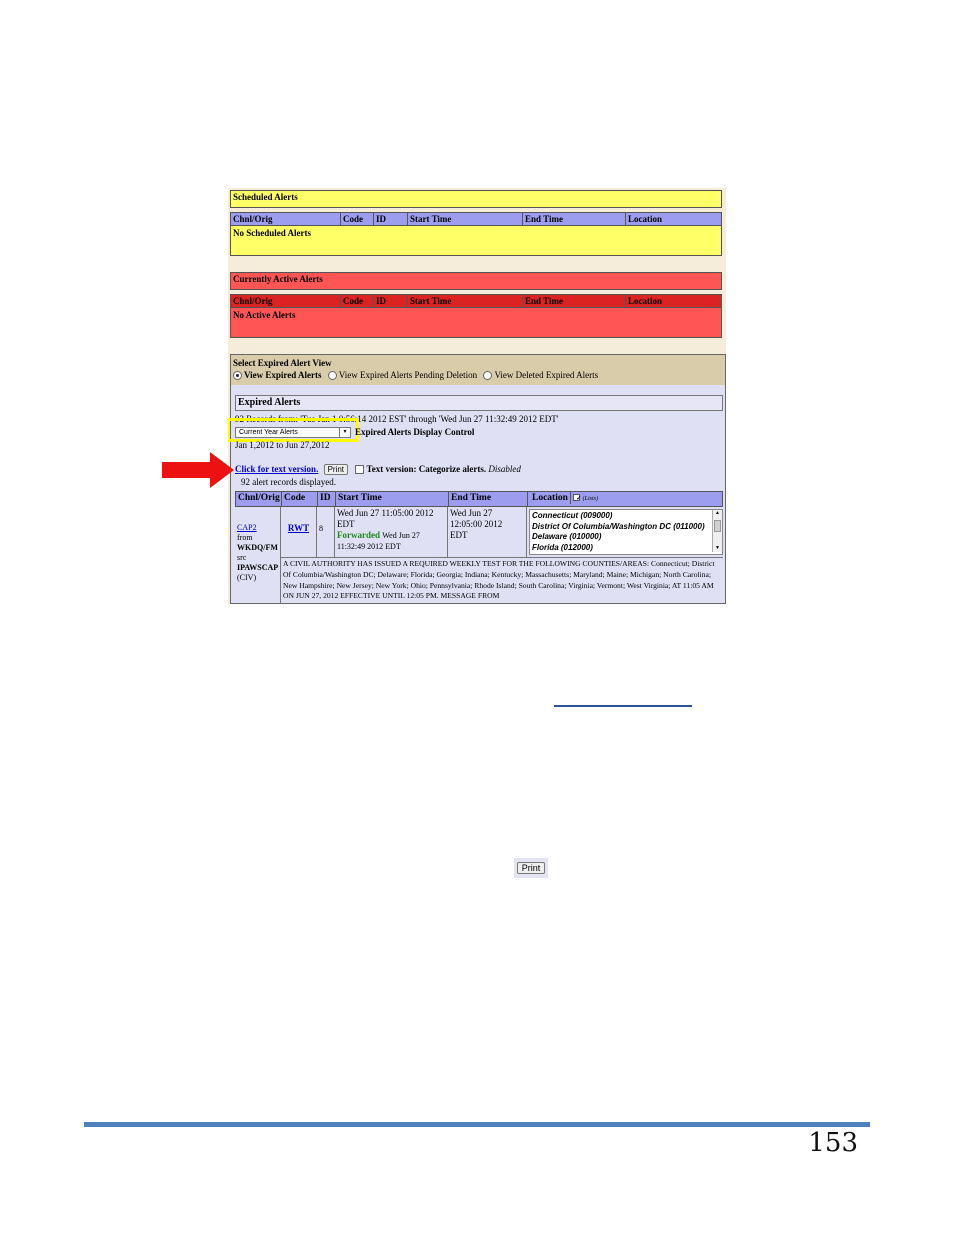 The height and width of the screenshot is (1235, 954). What do you see at coordinates (577, 498) in the screenshot?
I see `check-icon: ✓` at bounding box center [577, 498].